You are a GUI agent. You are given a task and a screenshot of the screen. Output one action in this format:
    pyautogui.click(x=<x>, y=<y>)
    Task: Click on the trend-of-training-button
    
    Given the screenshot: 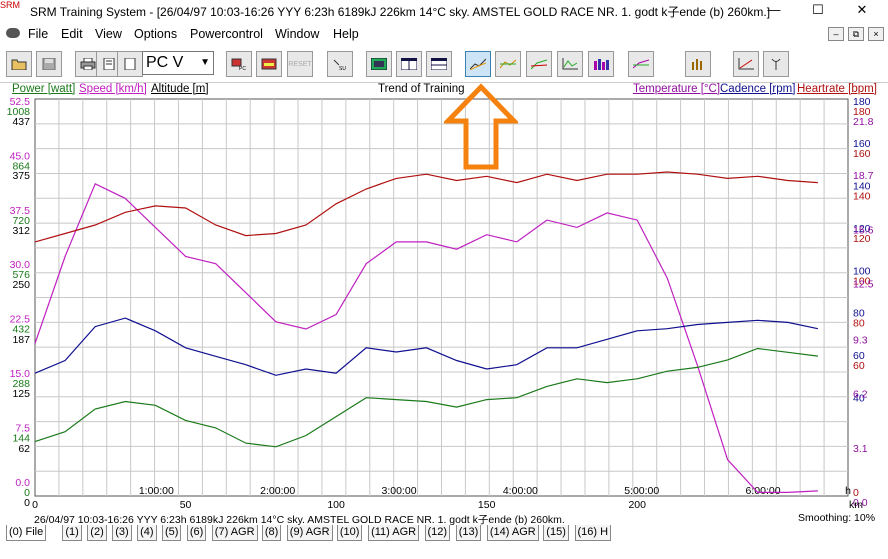 What is the action you would take?
    pyautogui.click(x=478, y=64)
    